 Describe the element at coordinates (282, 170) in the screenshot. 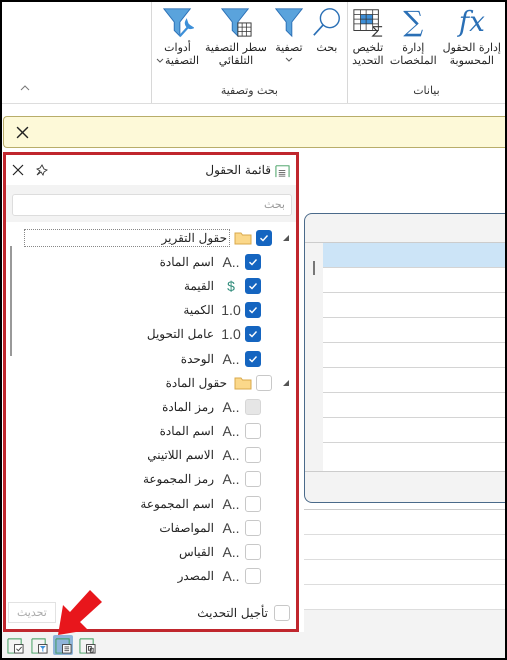

I see `field-list-icon` at that location.